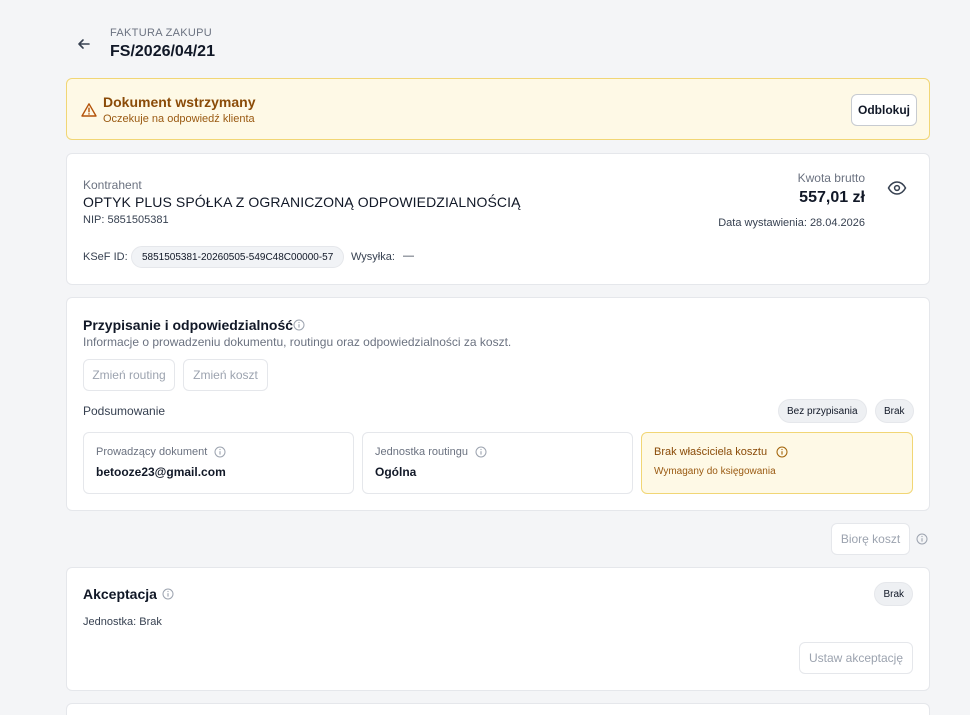  What do you see at coordinates (124, 411) in the screenshot?
I see `summary-label: Podsumowanie` at bounding box center [124, 411].